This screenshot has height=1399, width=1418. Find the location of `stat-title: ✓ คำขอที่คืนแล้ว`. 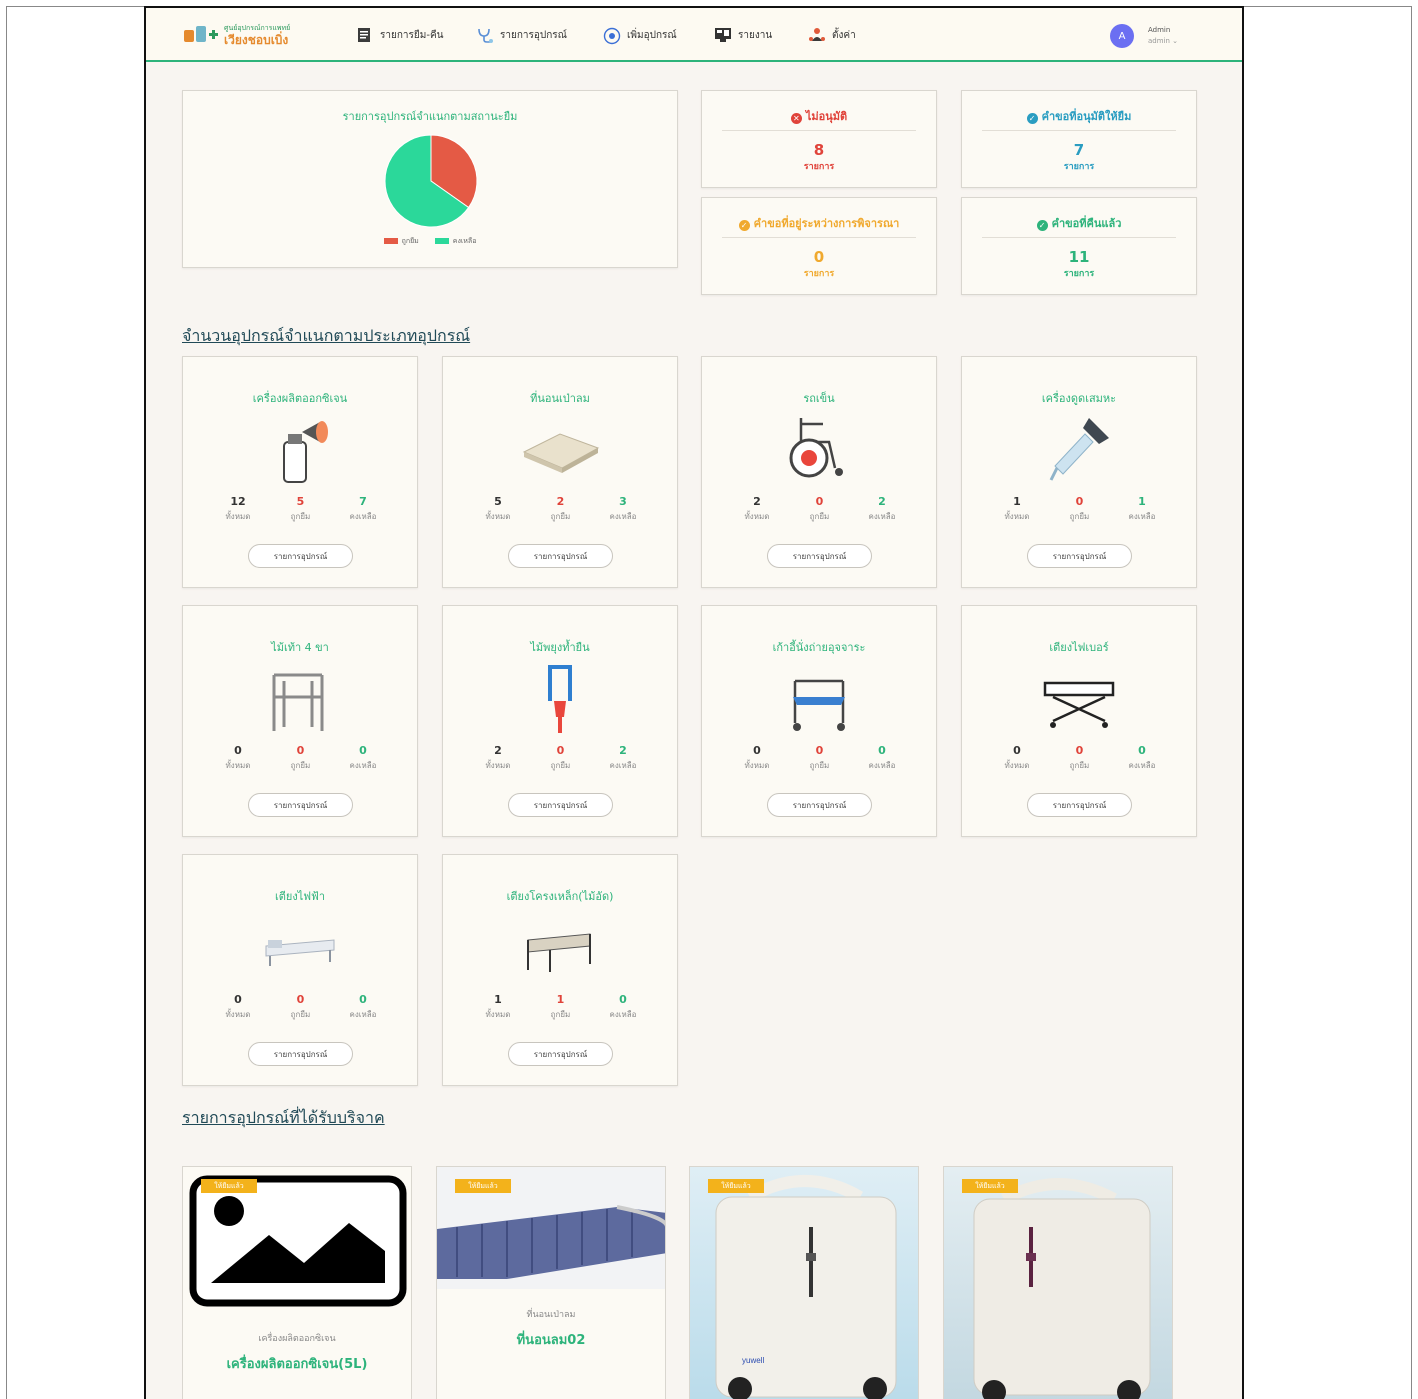

stat-title: ✓ คำขอที่คืนแล้ว is located at coordinates (1079, 223).